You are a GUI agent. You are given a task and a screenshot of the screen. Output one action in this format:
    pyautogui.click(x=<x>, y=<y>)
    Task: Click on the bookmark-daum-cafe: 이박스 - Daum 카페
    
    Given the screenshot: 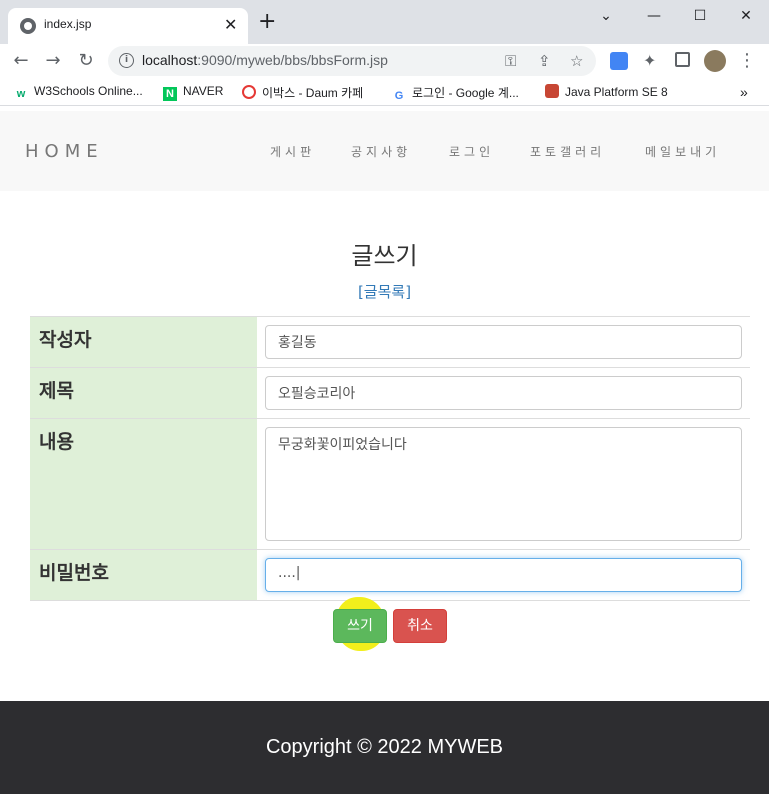 What is the action you would take?
    pyautogui.click(x=302, y=92)
    